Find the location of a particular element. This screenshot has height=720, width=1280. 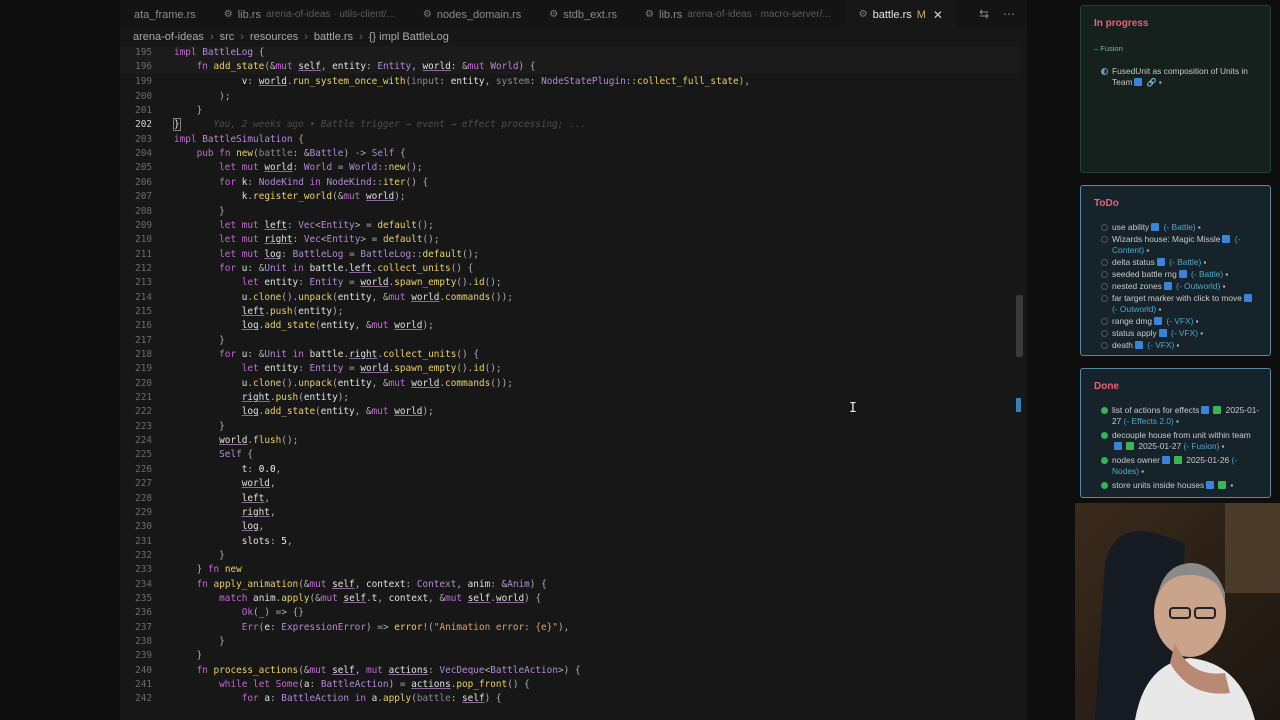

todo-item: death (- VFX) ▪ is located at coordinates (1175, 345).